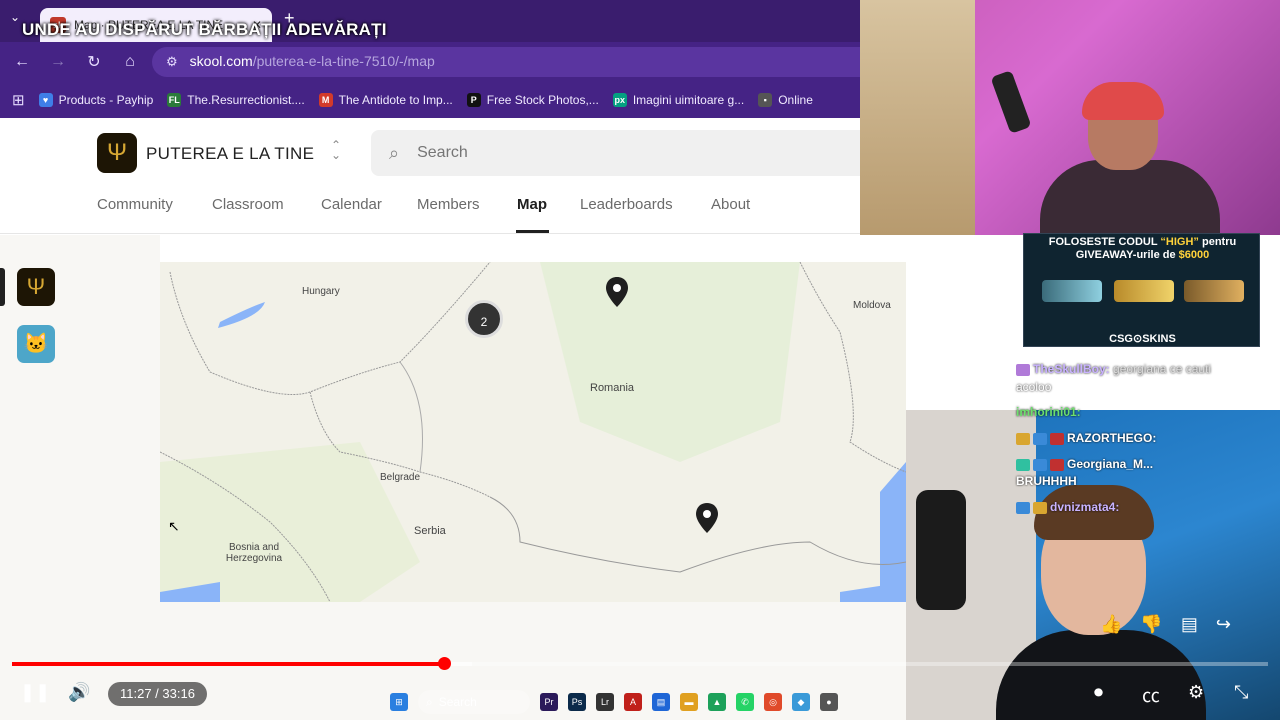  I want to click on bookmark-item: ♥ Products - Payhip, so click(95, 100).